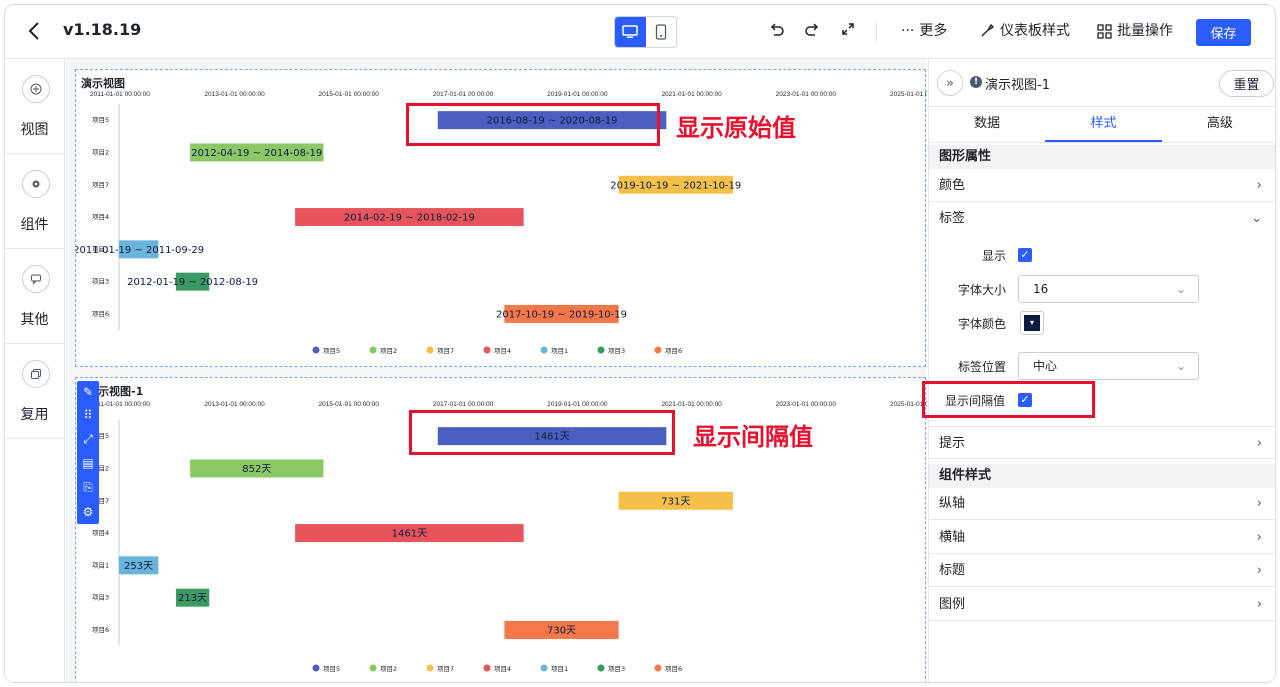  What do you see at coordinates (908, 94) in the screenshot?
I see `x-tick-label: 2025-01-01 00:00:00` at bounding box center [908, 94].